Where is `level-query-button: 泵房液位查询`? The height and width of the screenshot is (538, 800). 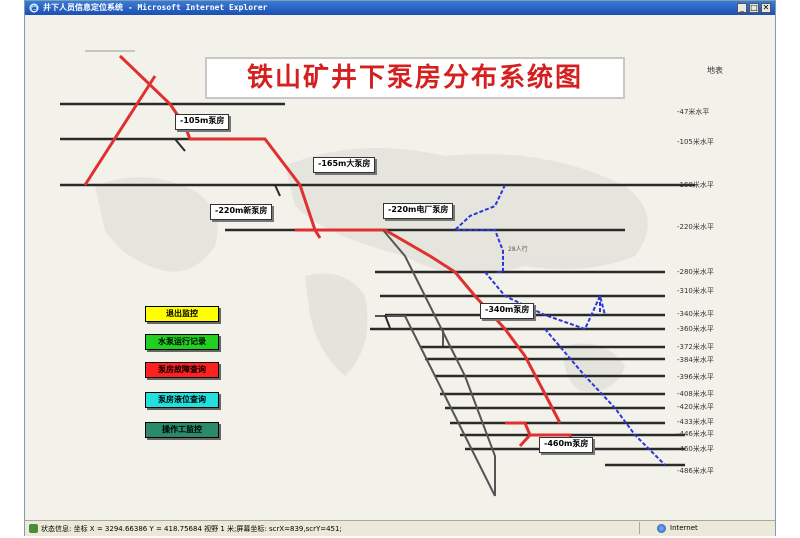 level-query-button: 泵房液位查询 is located at coordinates (182, 400).